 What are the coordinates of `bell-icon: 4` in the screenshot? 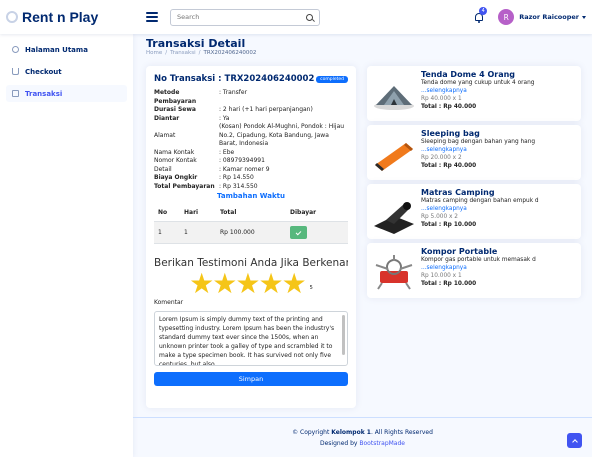 It's located at (481, 14).